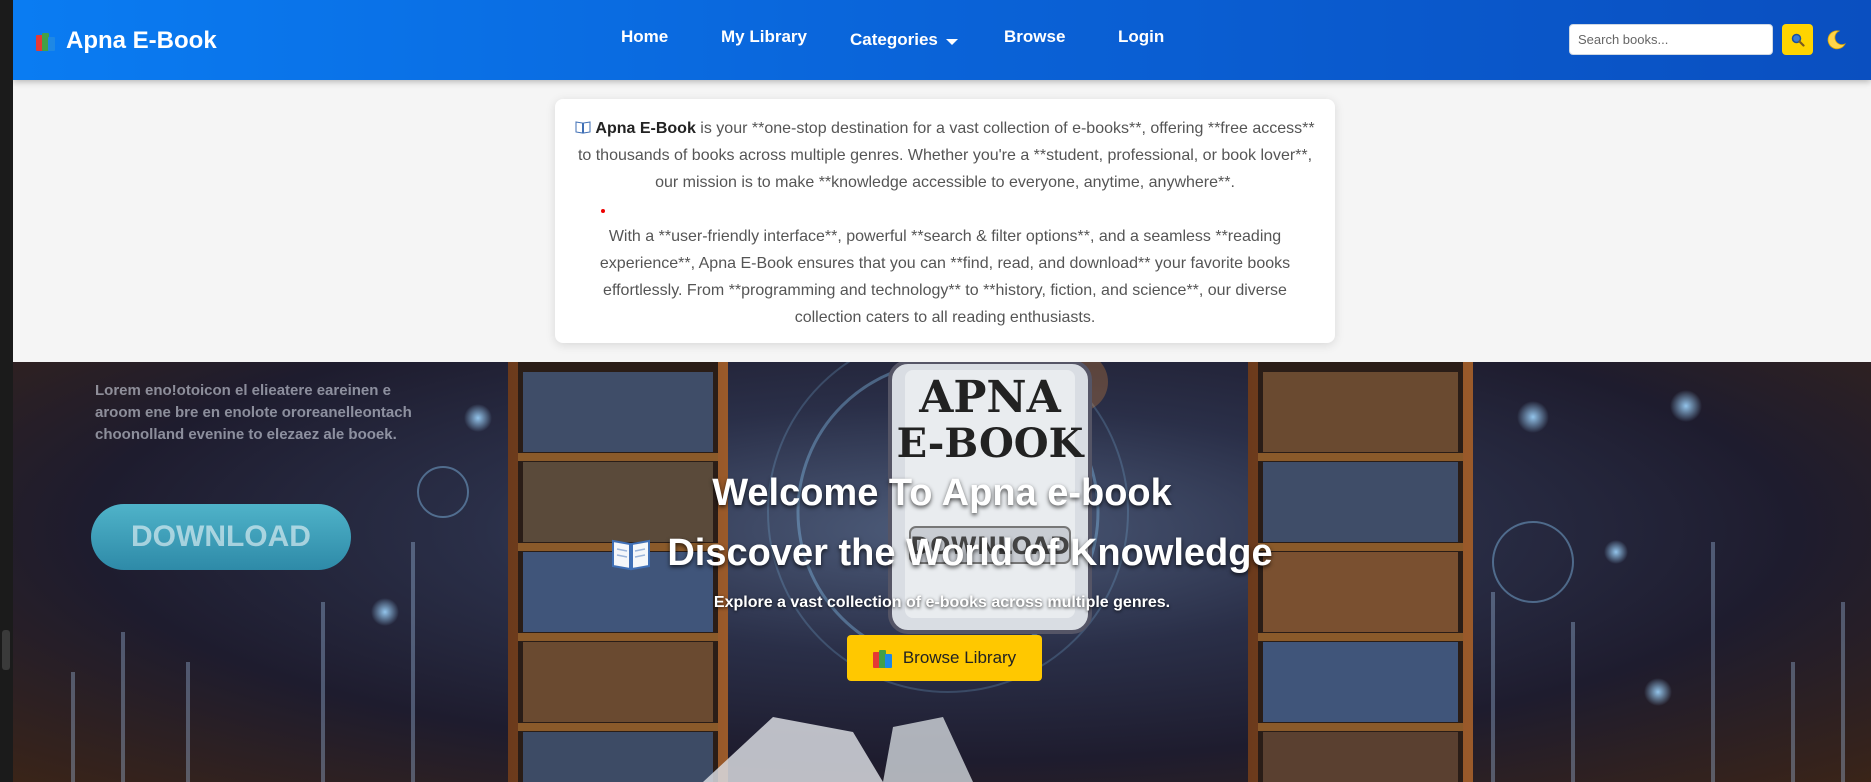 Image resolution: width=1871 pixels, height=782 pixels. I want to click on nav-categories-dropdown: Categories, so click(904, 40).